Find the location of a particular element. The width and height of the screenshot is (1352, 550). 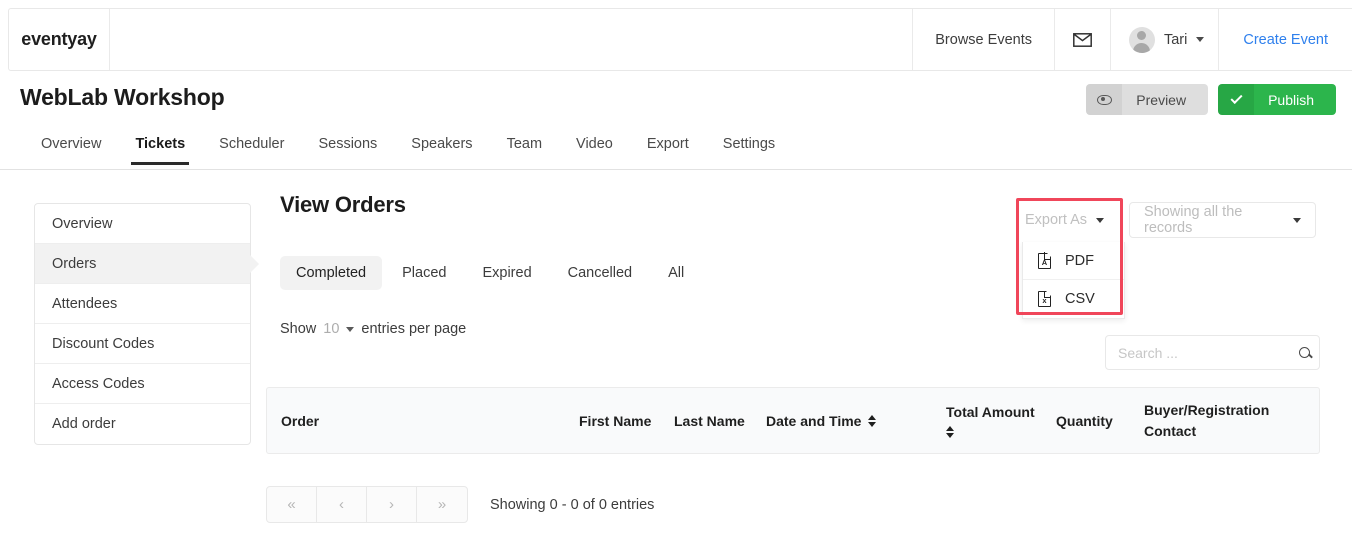

filter-expired: Expired is located at coordinates (506, 273).